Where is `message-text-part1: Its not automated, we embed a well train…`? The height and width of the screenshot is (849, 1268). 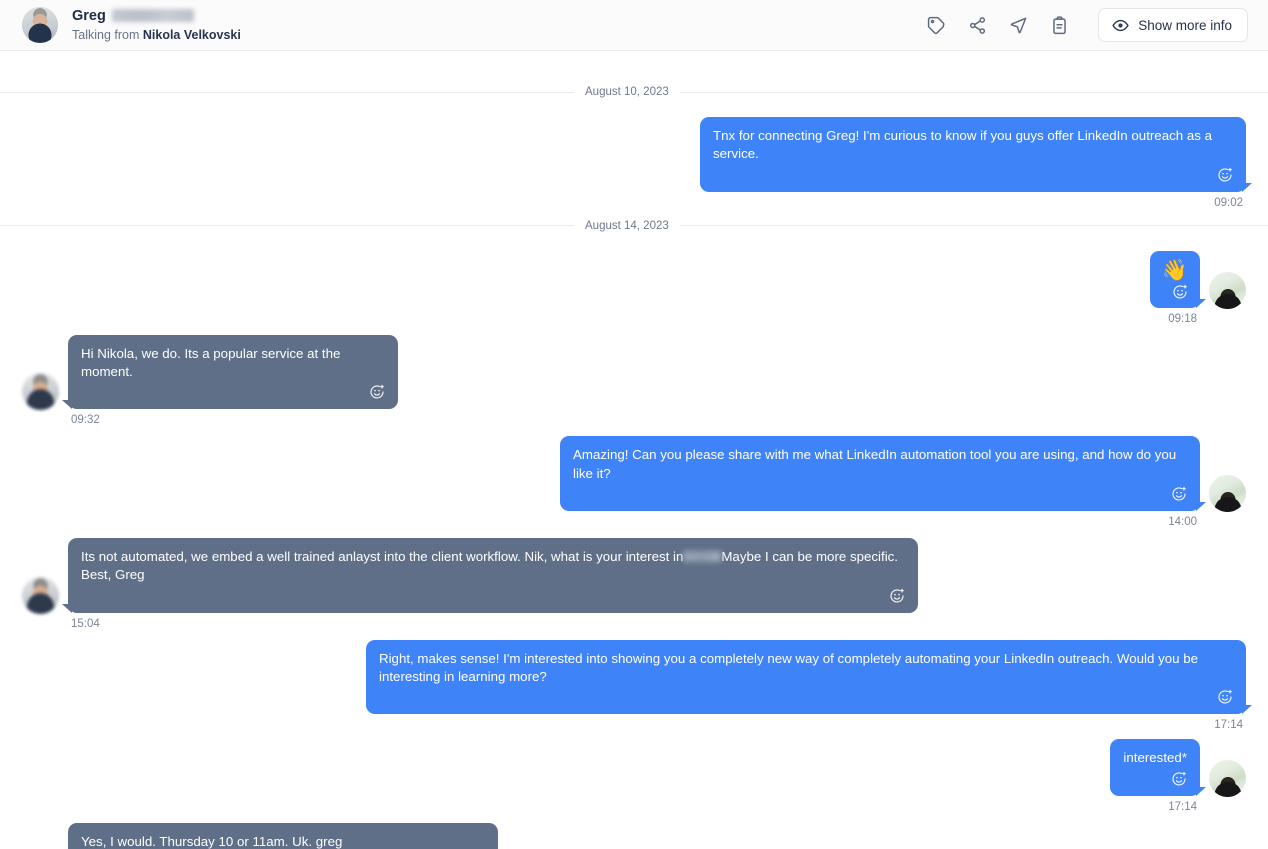 message-text-part1: Its not automated, we embed a well train… is located at coordinates (382, 557).